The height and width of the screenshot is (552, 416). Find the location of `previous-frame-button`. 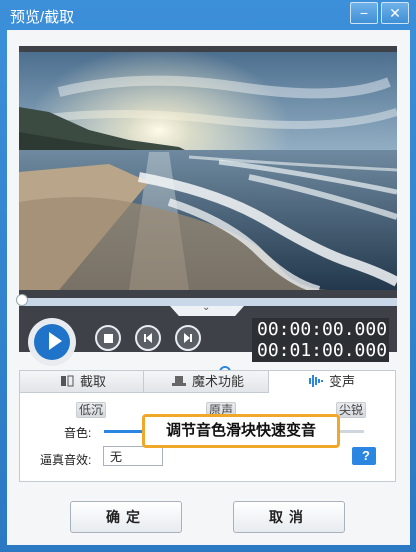

previous-frame-button is located at coordinates (148, 338).